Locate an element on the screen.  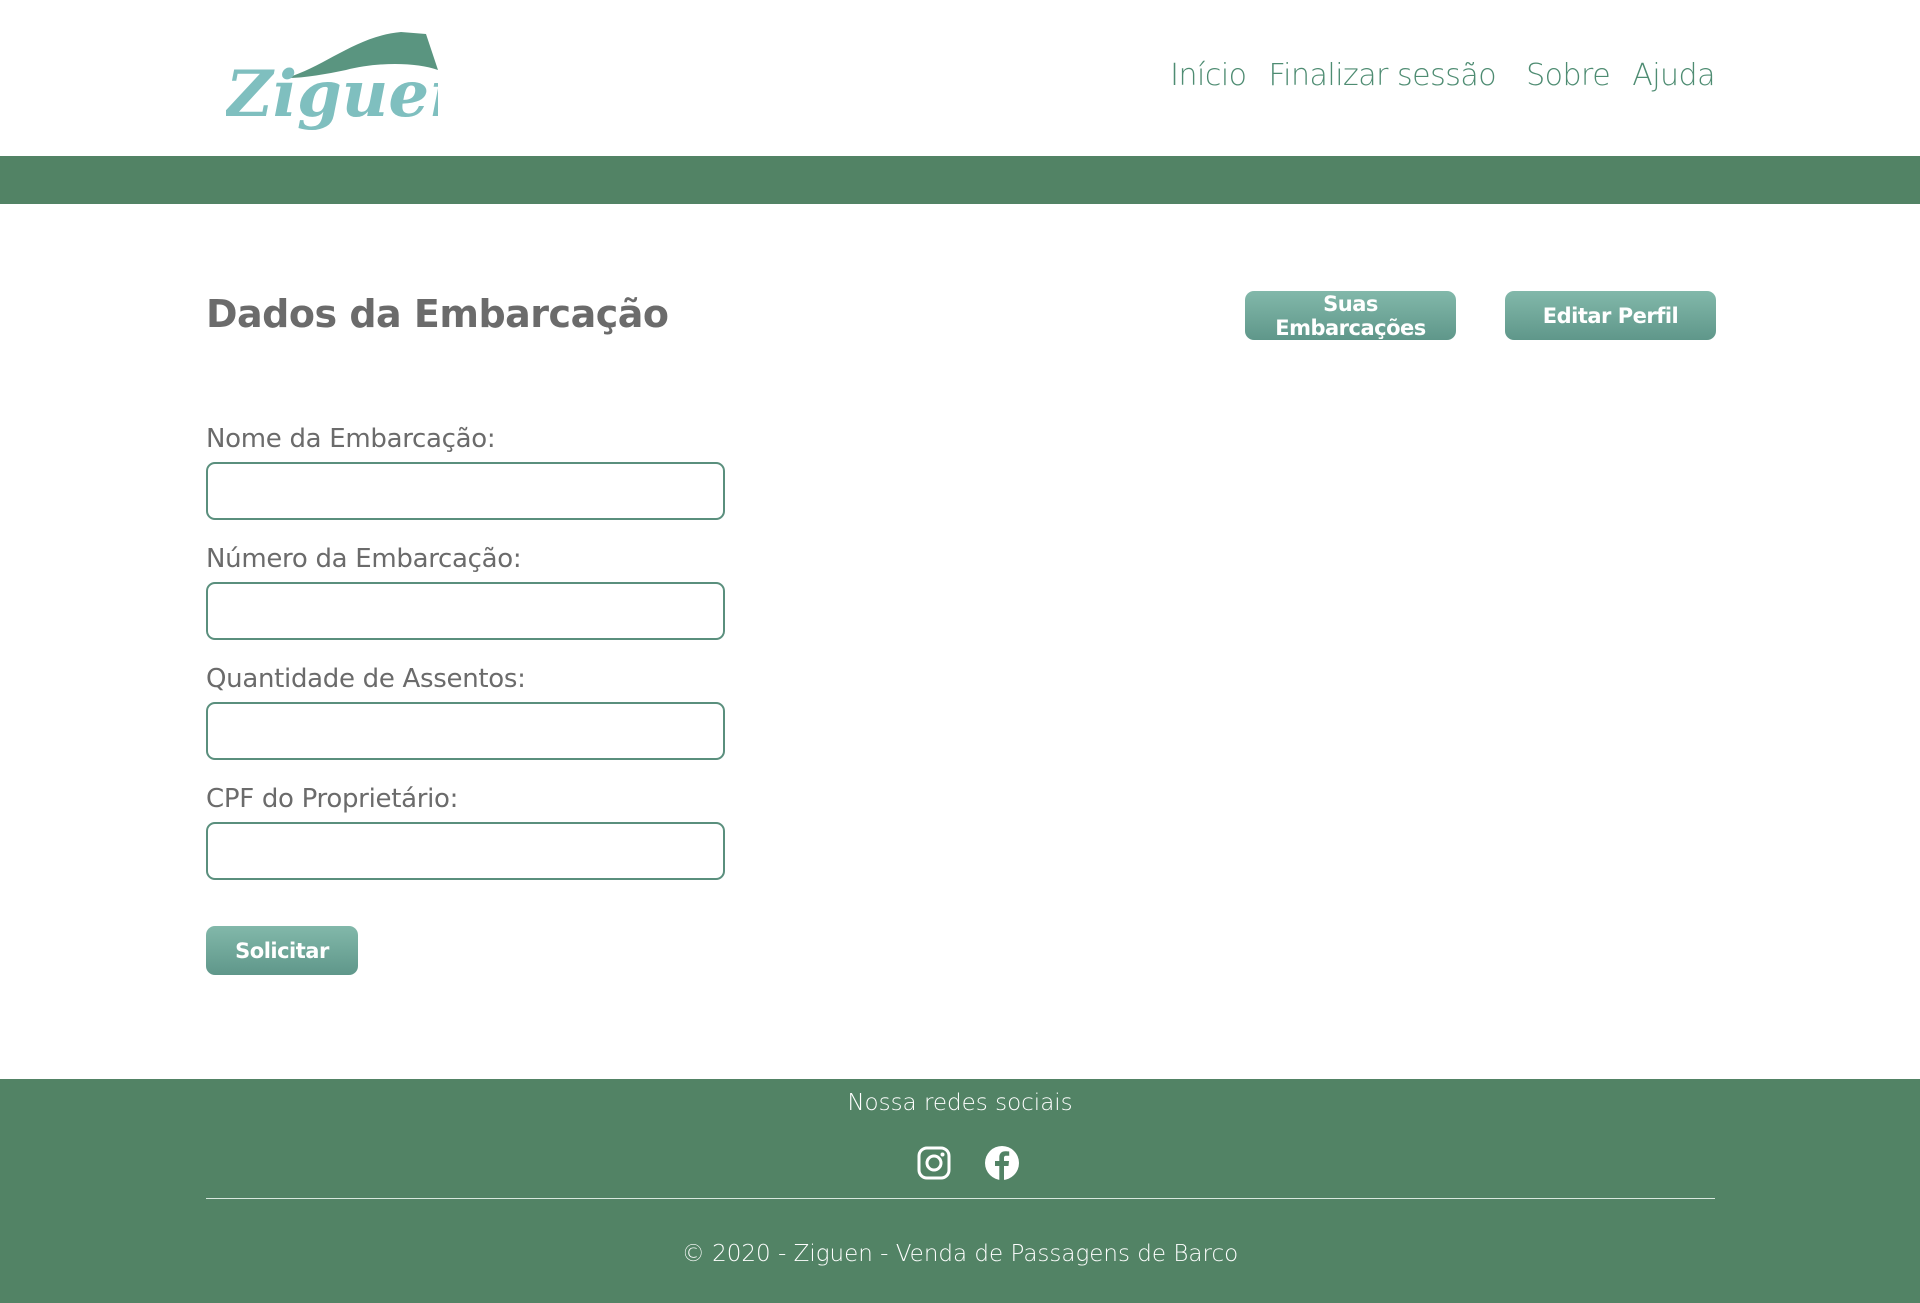
nav-inicio: Início is located at coordinates (1208, 75).